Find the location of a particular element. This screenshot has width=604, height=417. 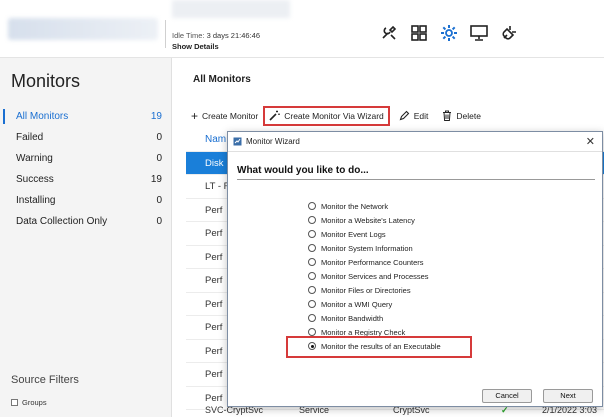

dialog-title: Monitor Wizard is located at coordinates (273, 141).